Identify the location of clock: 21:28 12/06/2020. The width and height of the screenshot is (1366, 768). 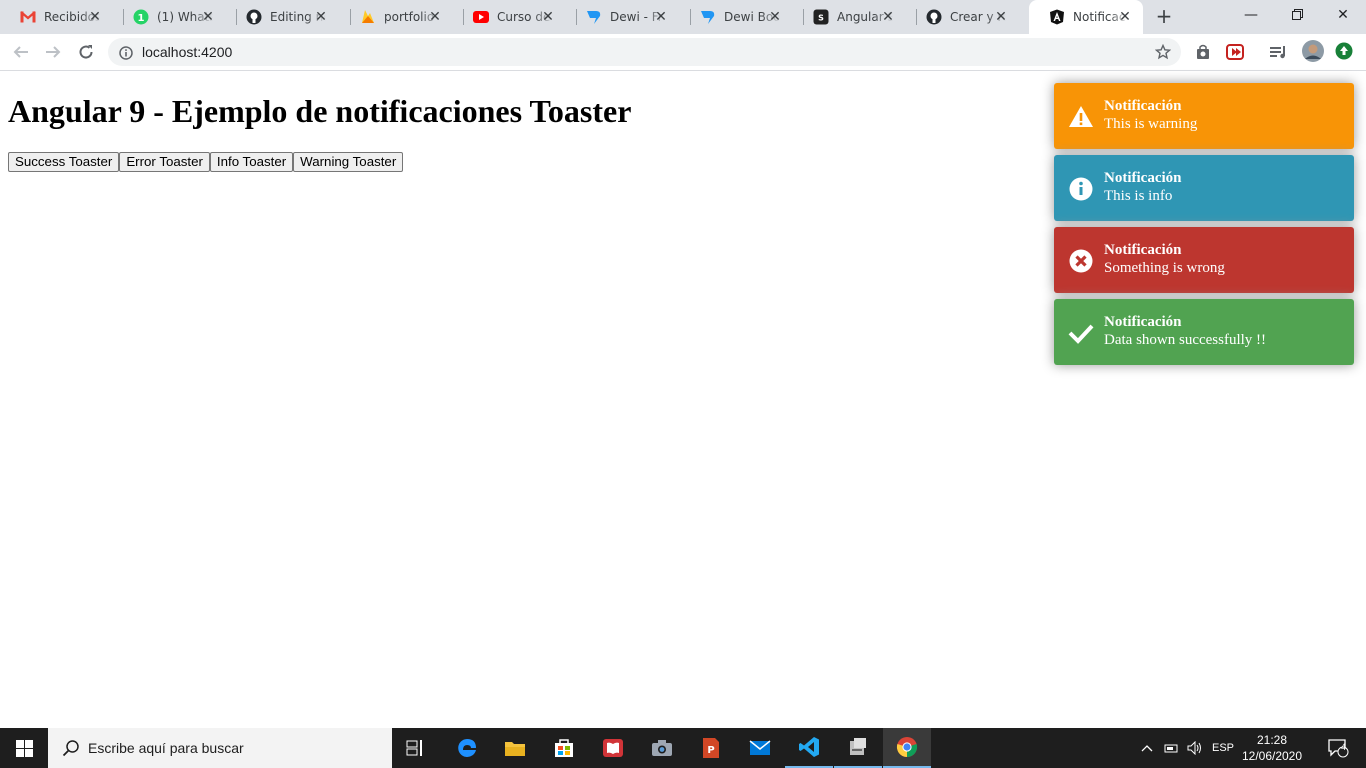
(1272, 748).